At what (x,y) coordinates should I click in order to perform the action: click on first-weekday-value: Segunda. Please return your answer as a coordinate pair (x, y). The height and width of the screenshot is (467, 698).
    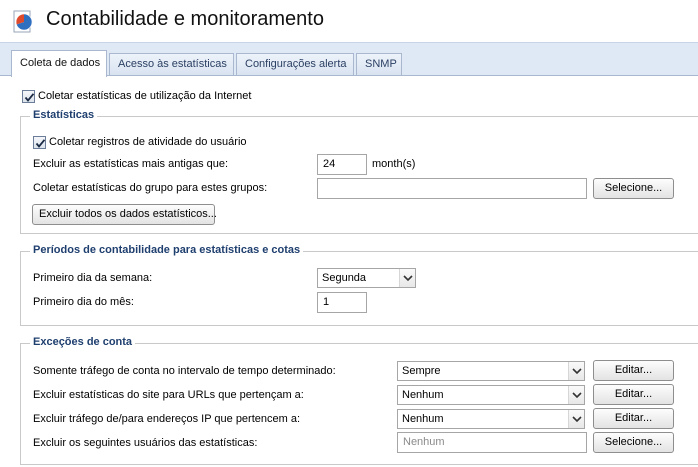
    Looking at the image, I should click on (344, 278).